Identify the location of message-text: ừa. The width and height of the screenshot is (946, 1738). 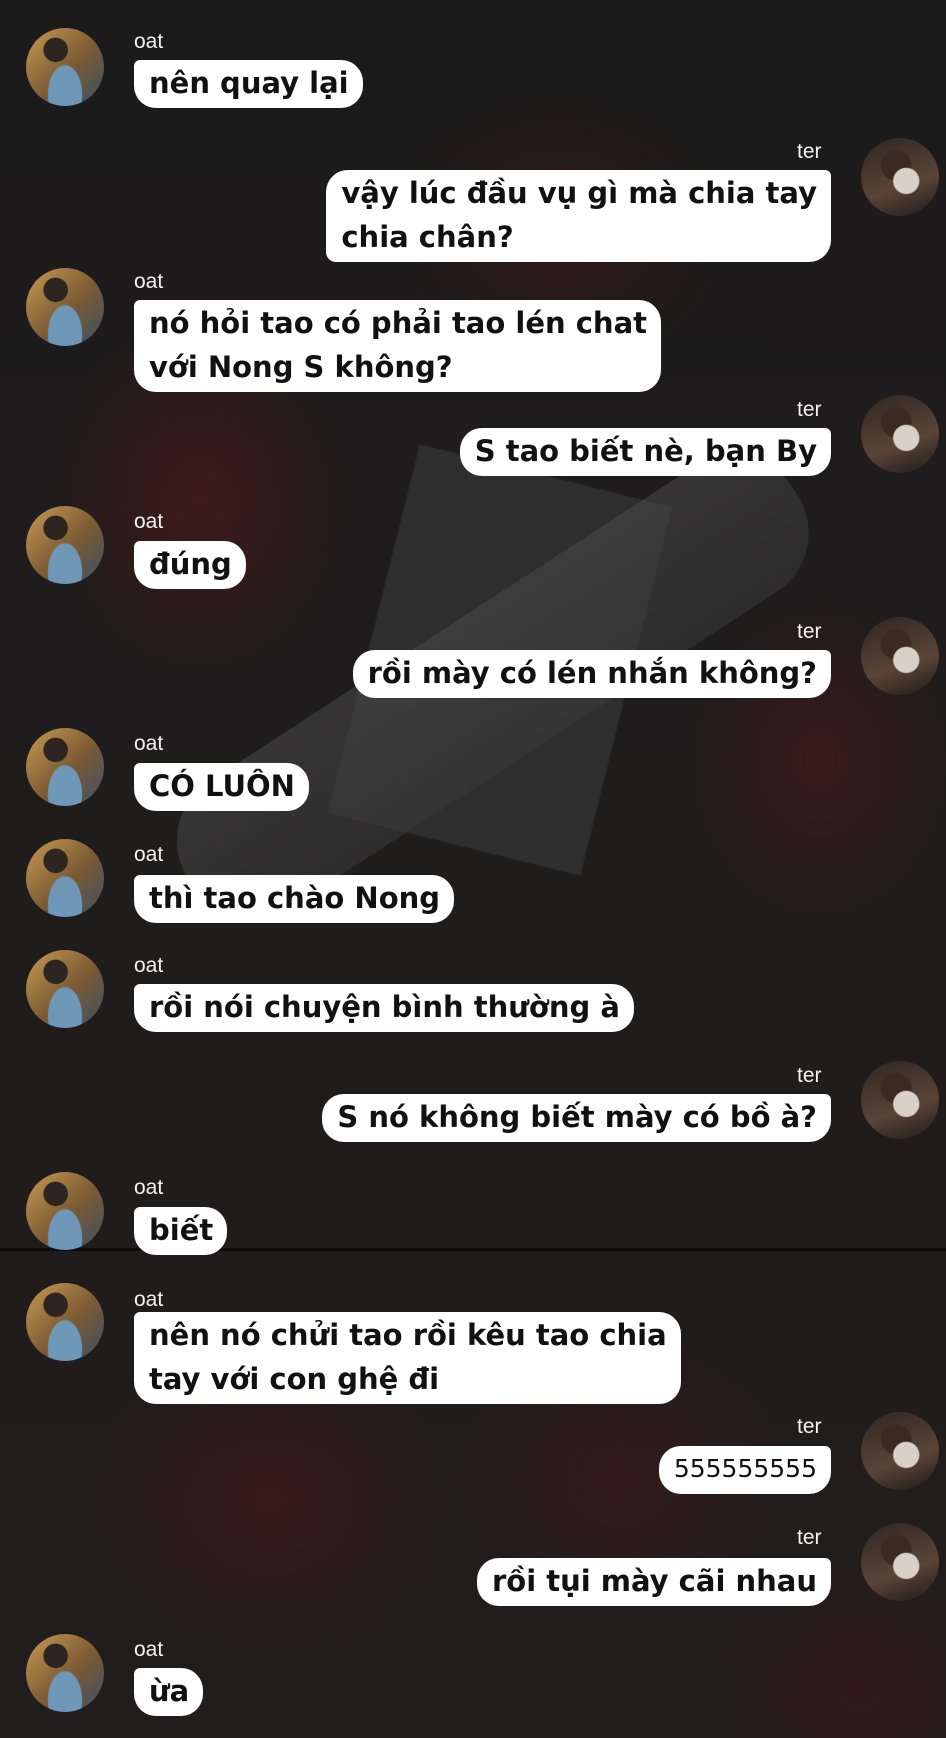
(169, 1691).